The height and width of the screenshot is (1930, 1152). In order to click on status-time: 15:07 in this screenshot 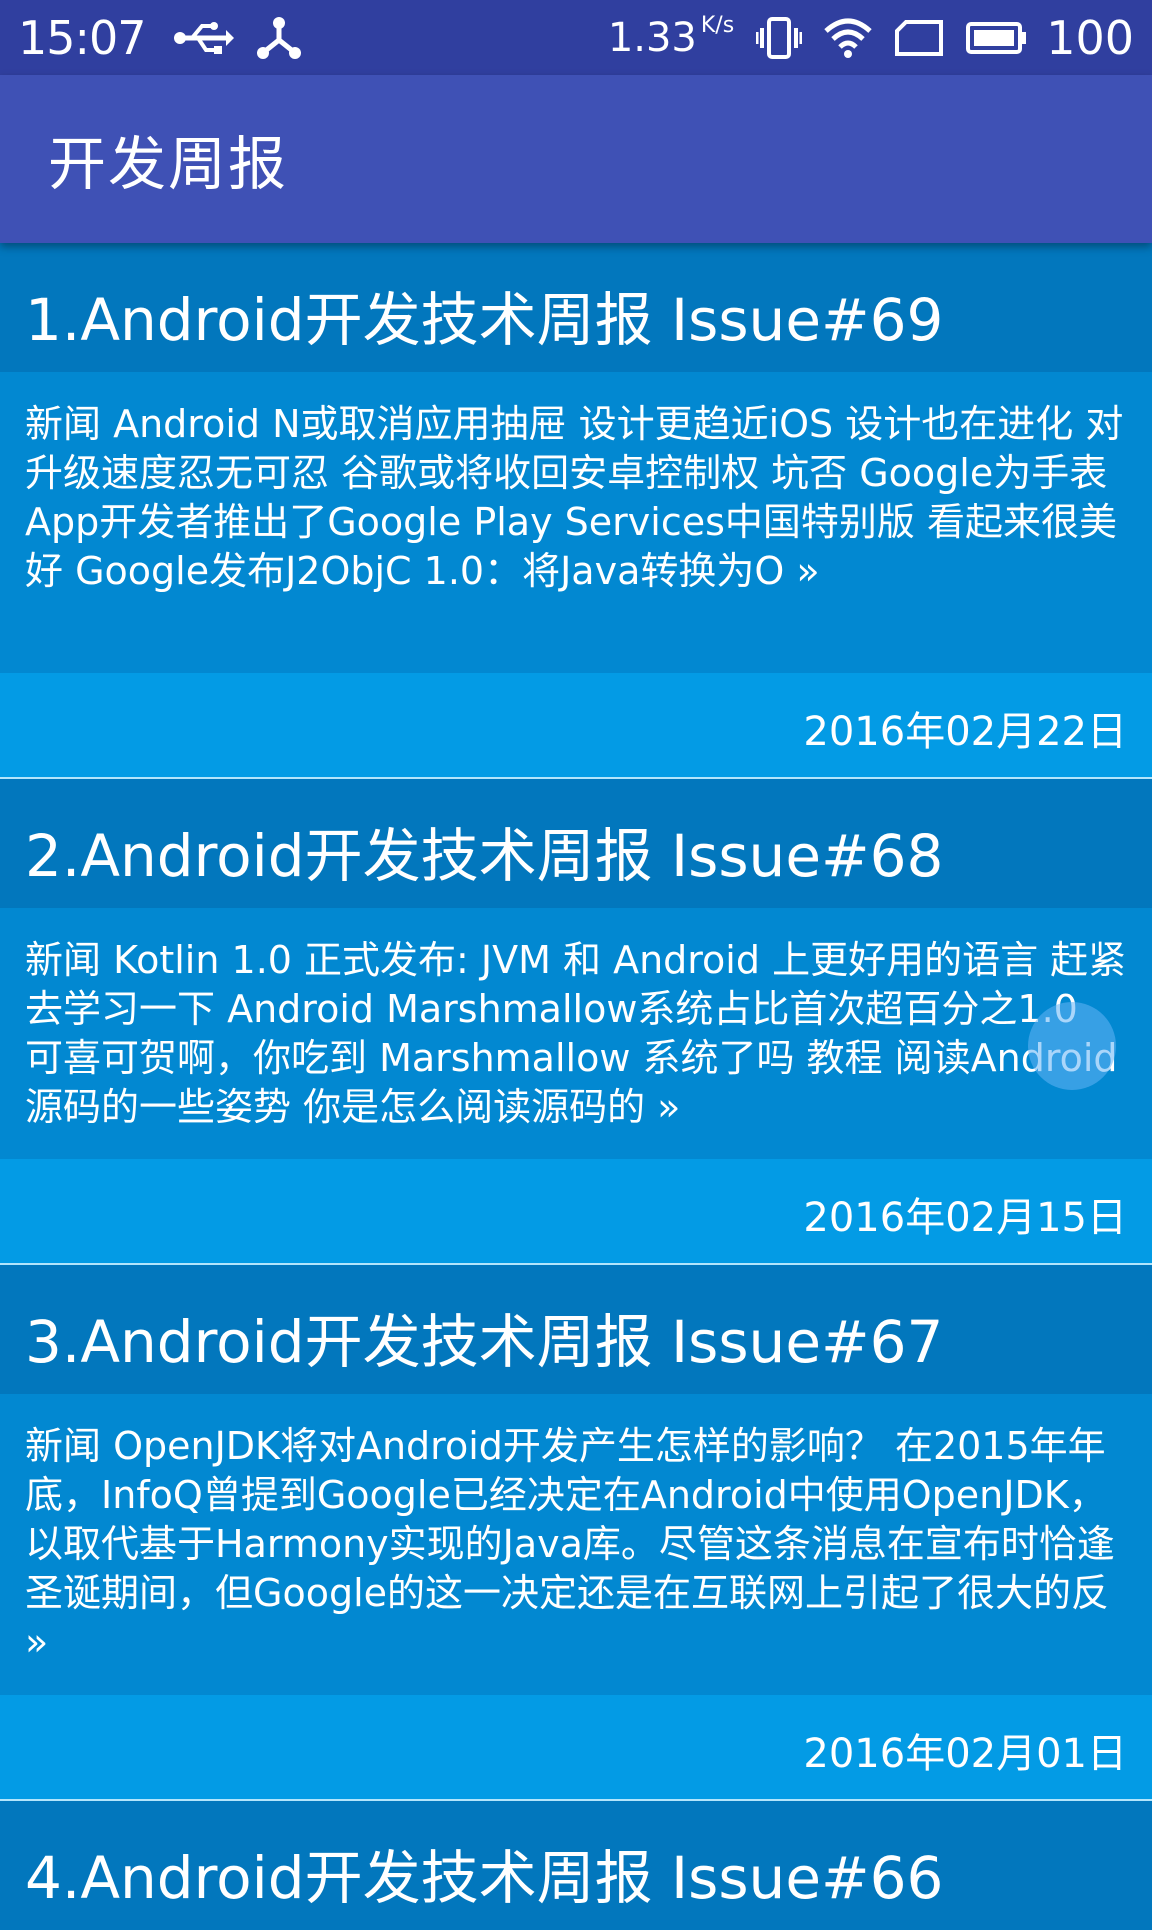, I will do `click(82, 37)`.